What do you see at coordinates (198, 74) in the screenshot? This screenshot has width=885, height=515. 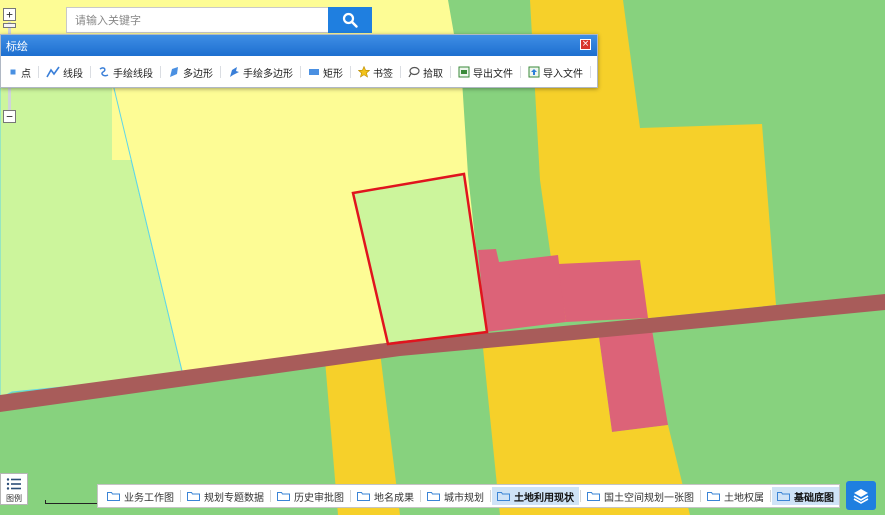 I see `tool-polygon-label: 多边形` at bounding box center [198, 74].